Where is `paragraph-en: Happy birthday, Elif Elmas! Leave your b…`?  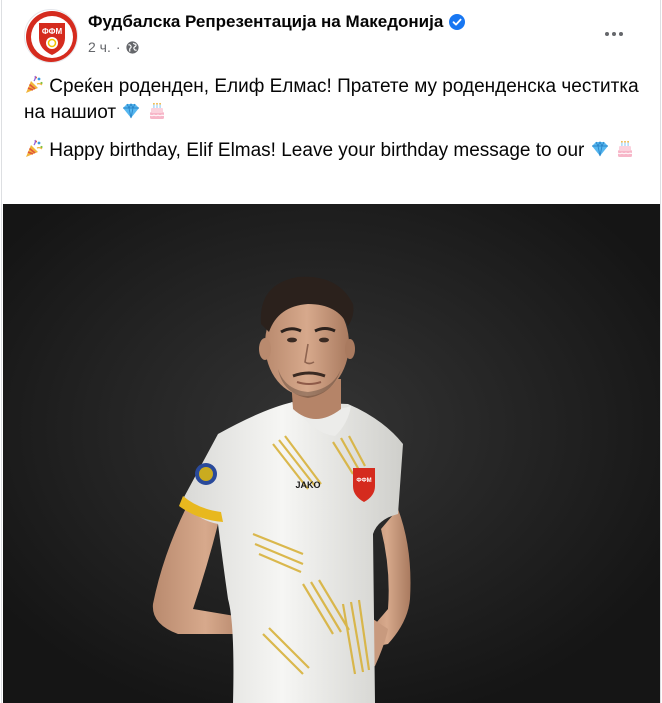 paragraph-en: Happy birthday, Elif Elmas! Leave your b… is located at coordinates (336, 151).